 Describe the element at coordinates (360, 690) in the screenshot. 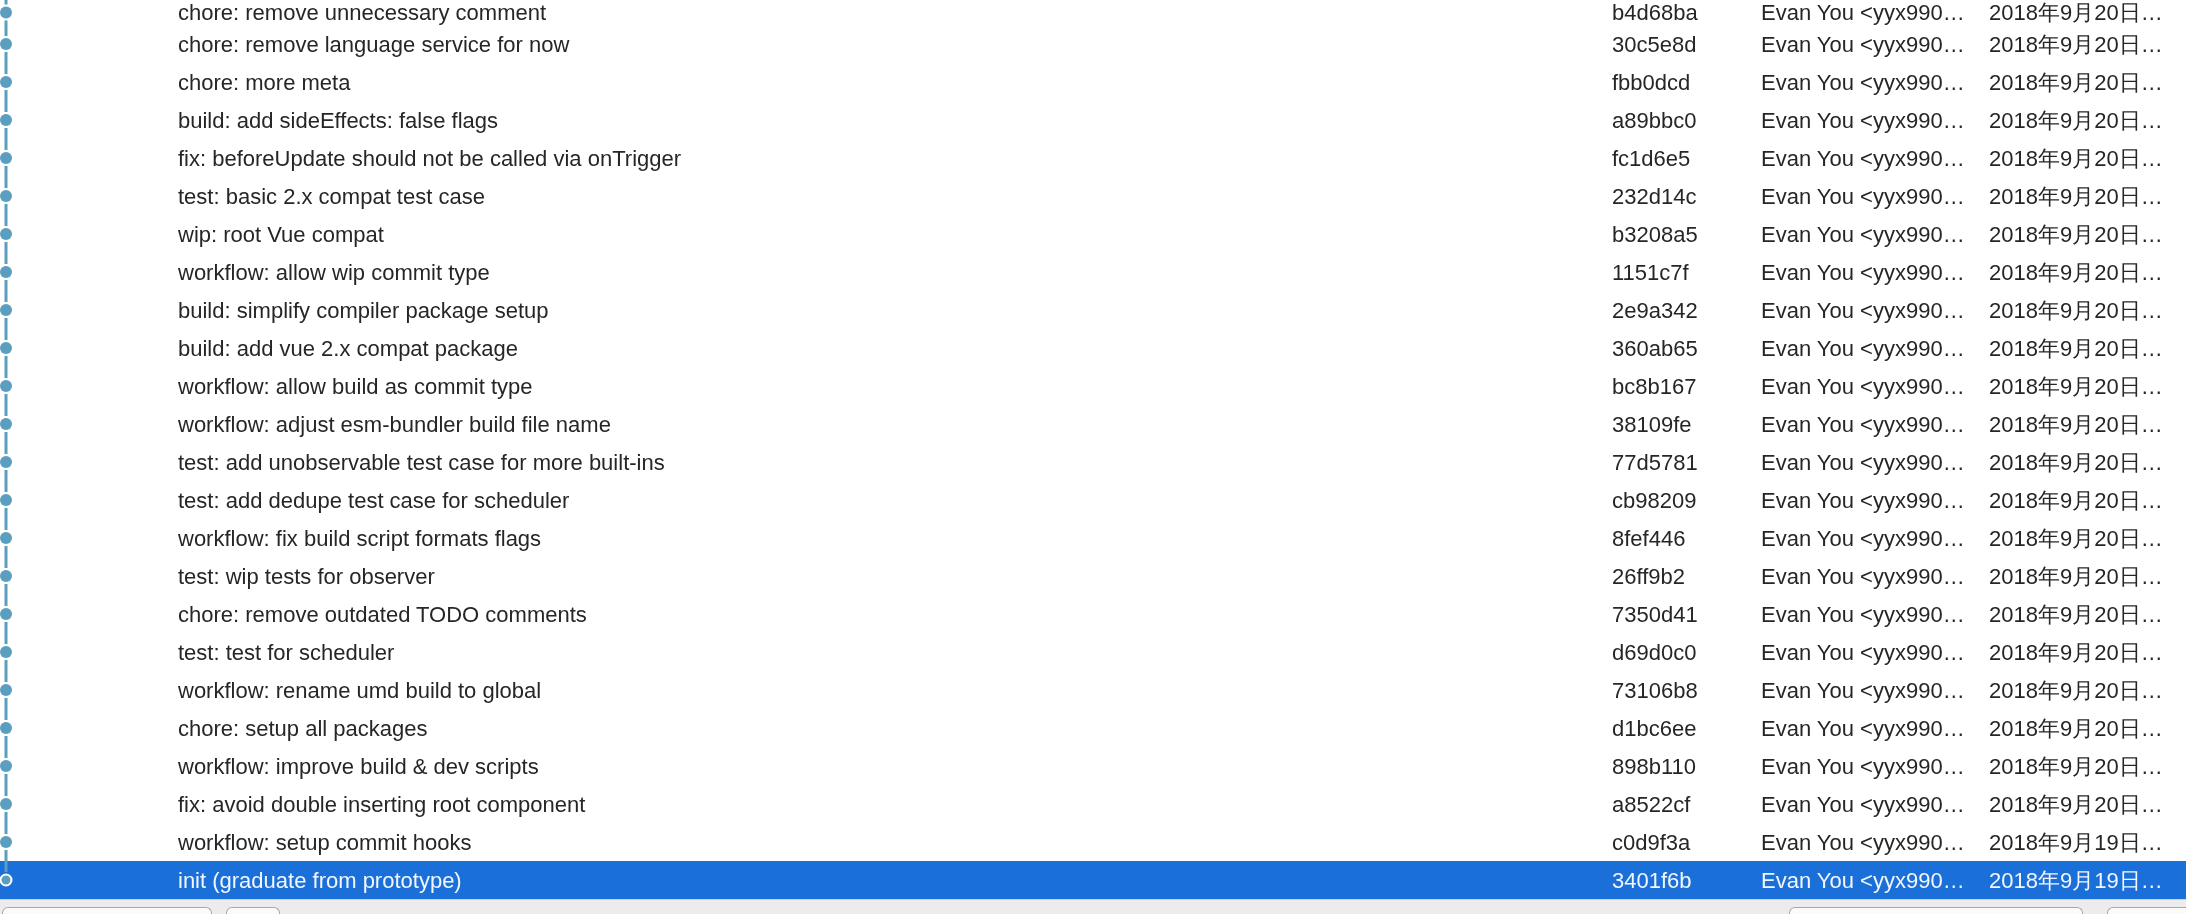

I see `commit-message: workflow: rename umd build to global` at that location.